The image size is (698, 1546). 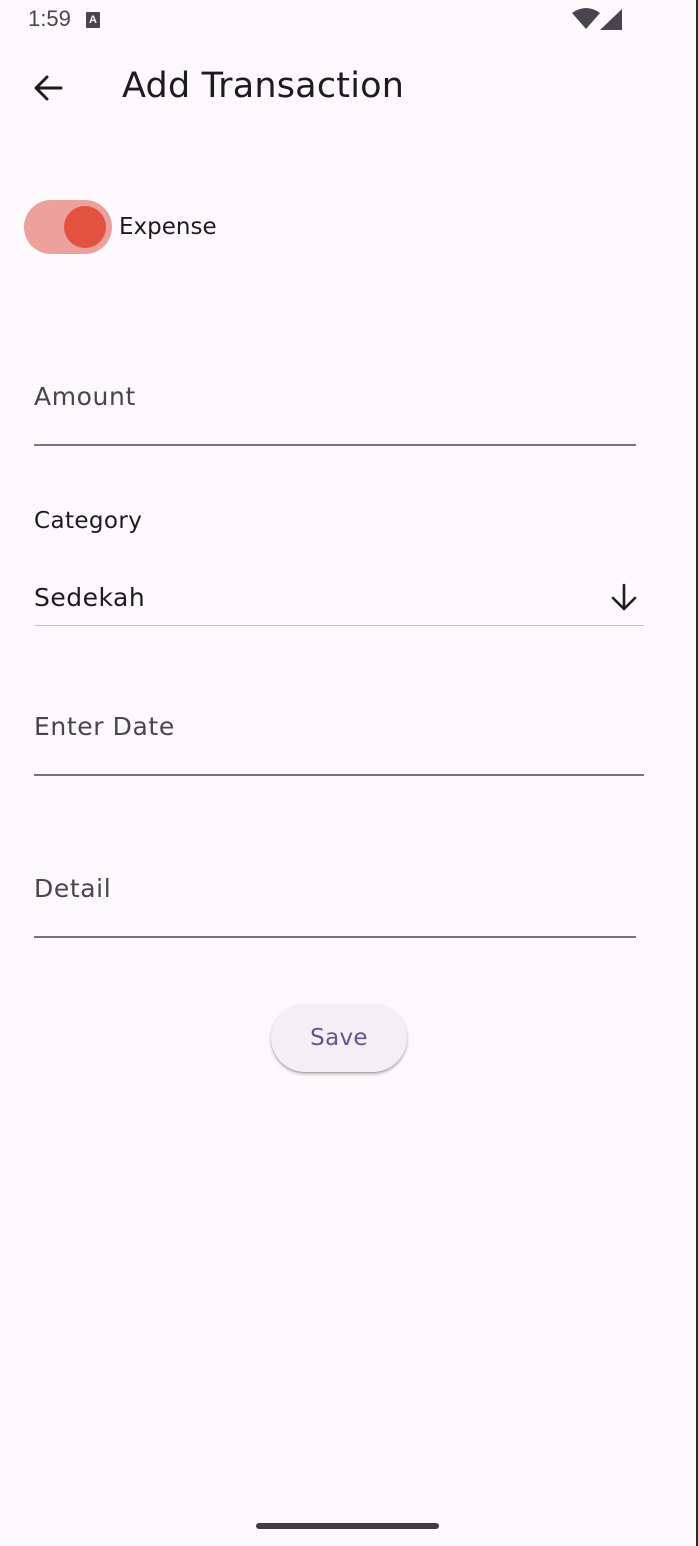 I want to click on detail-underline, so click(x=335, y=937).